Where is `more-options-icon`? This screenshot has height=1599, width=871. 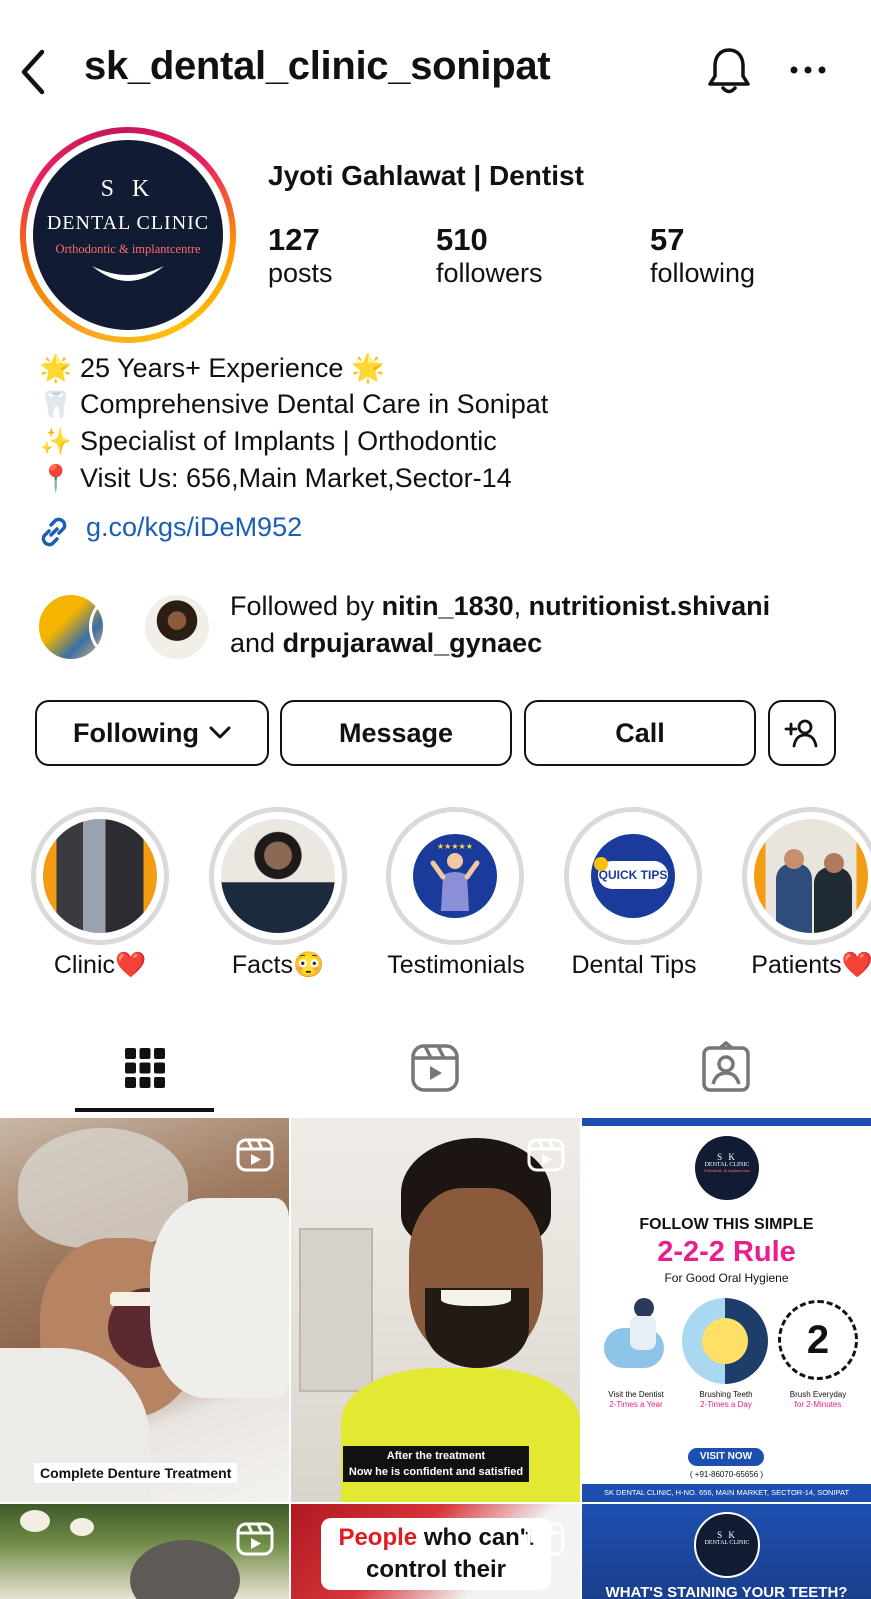 more-options-icon is located at coordinates (808, 70).